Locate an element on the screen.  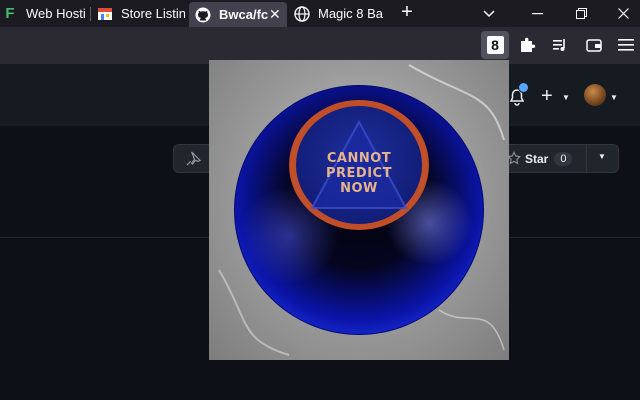
user-menu-caret-icon: ▼ is located at coordinates (614, 97).